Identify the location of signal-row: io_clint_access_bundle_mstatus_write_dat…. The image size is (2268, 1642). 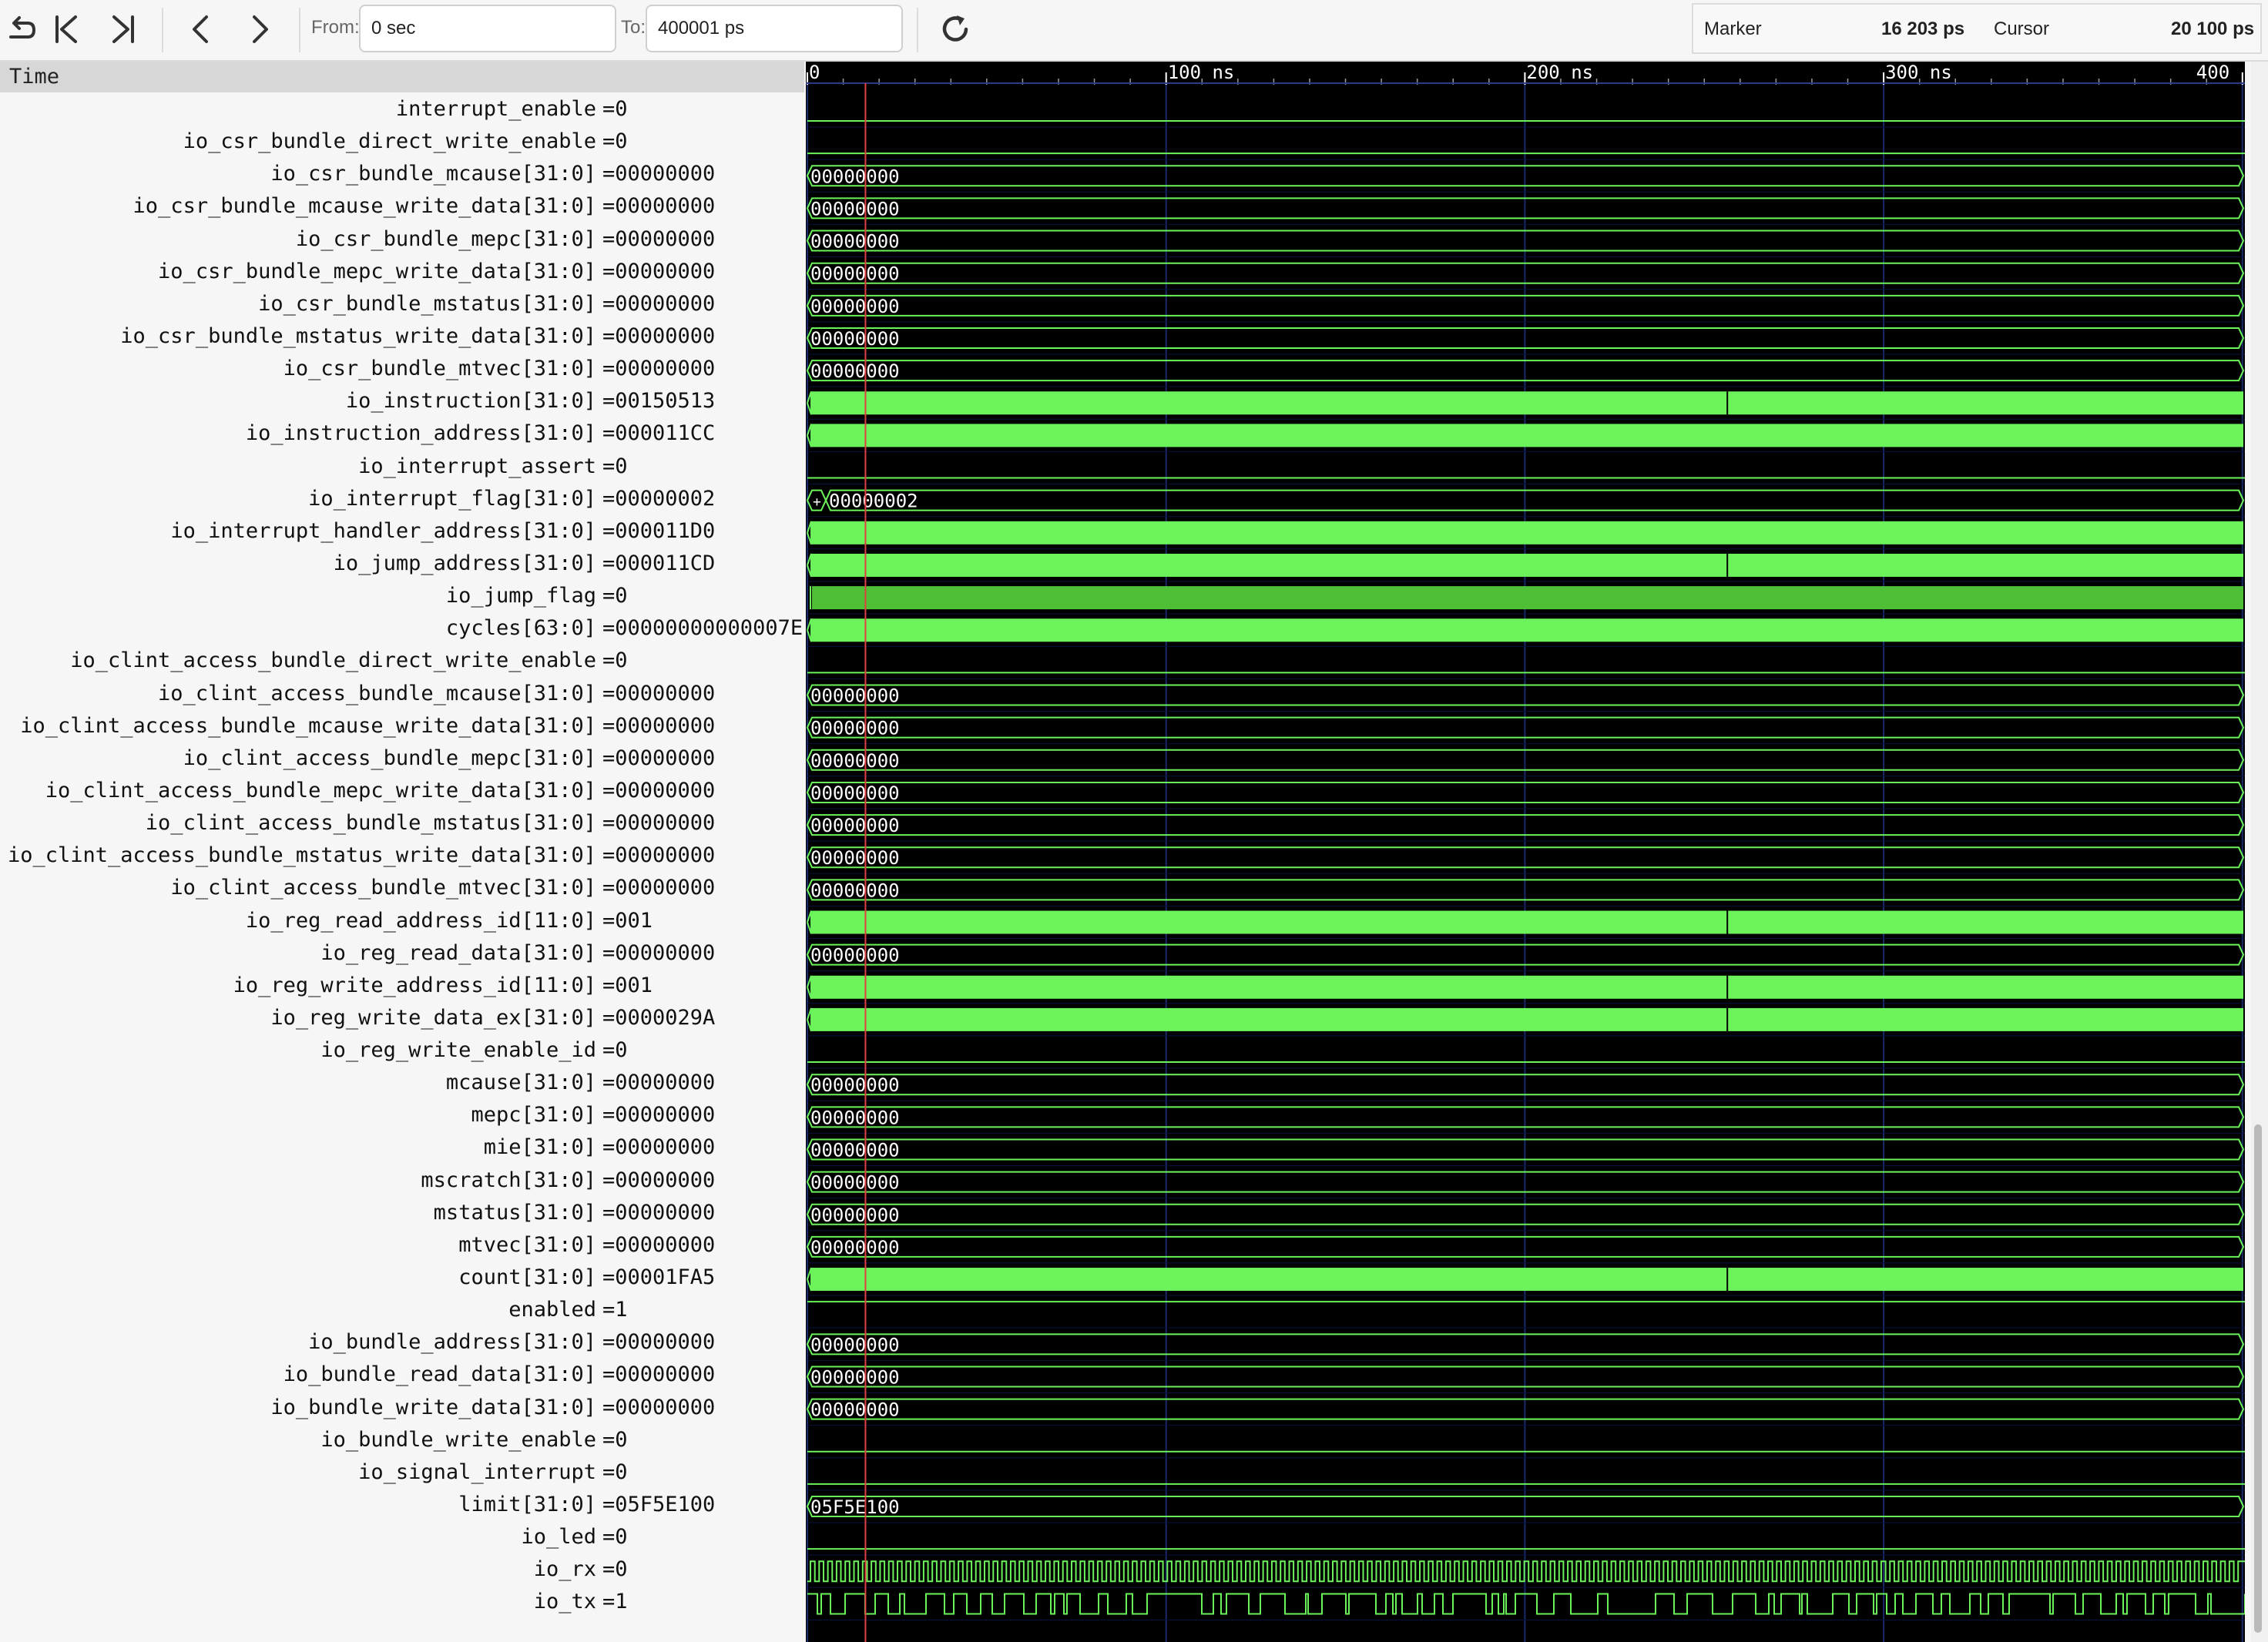
(402, 857).